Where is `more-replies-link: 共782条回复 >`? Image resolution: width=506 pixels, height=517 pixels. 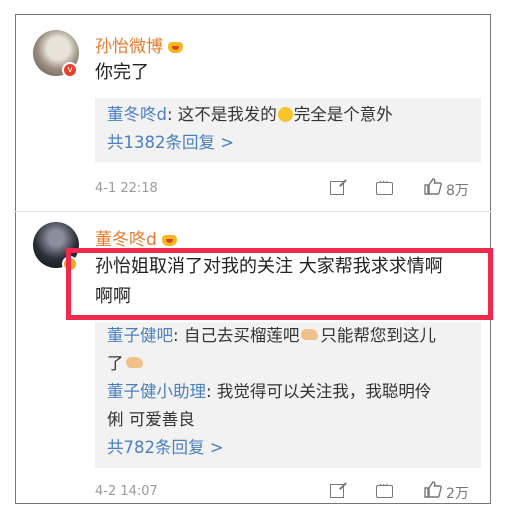
more-replies-link: 共782条回复 > is located at coordinates (288, 448).